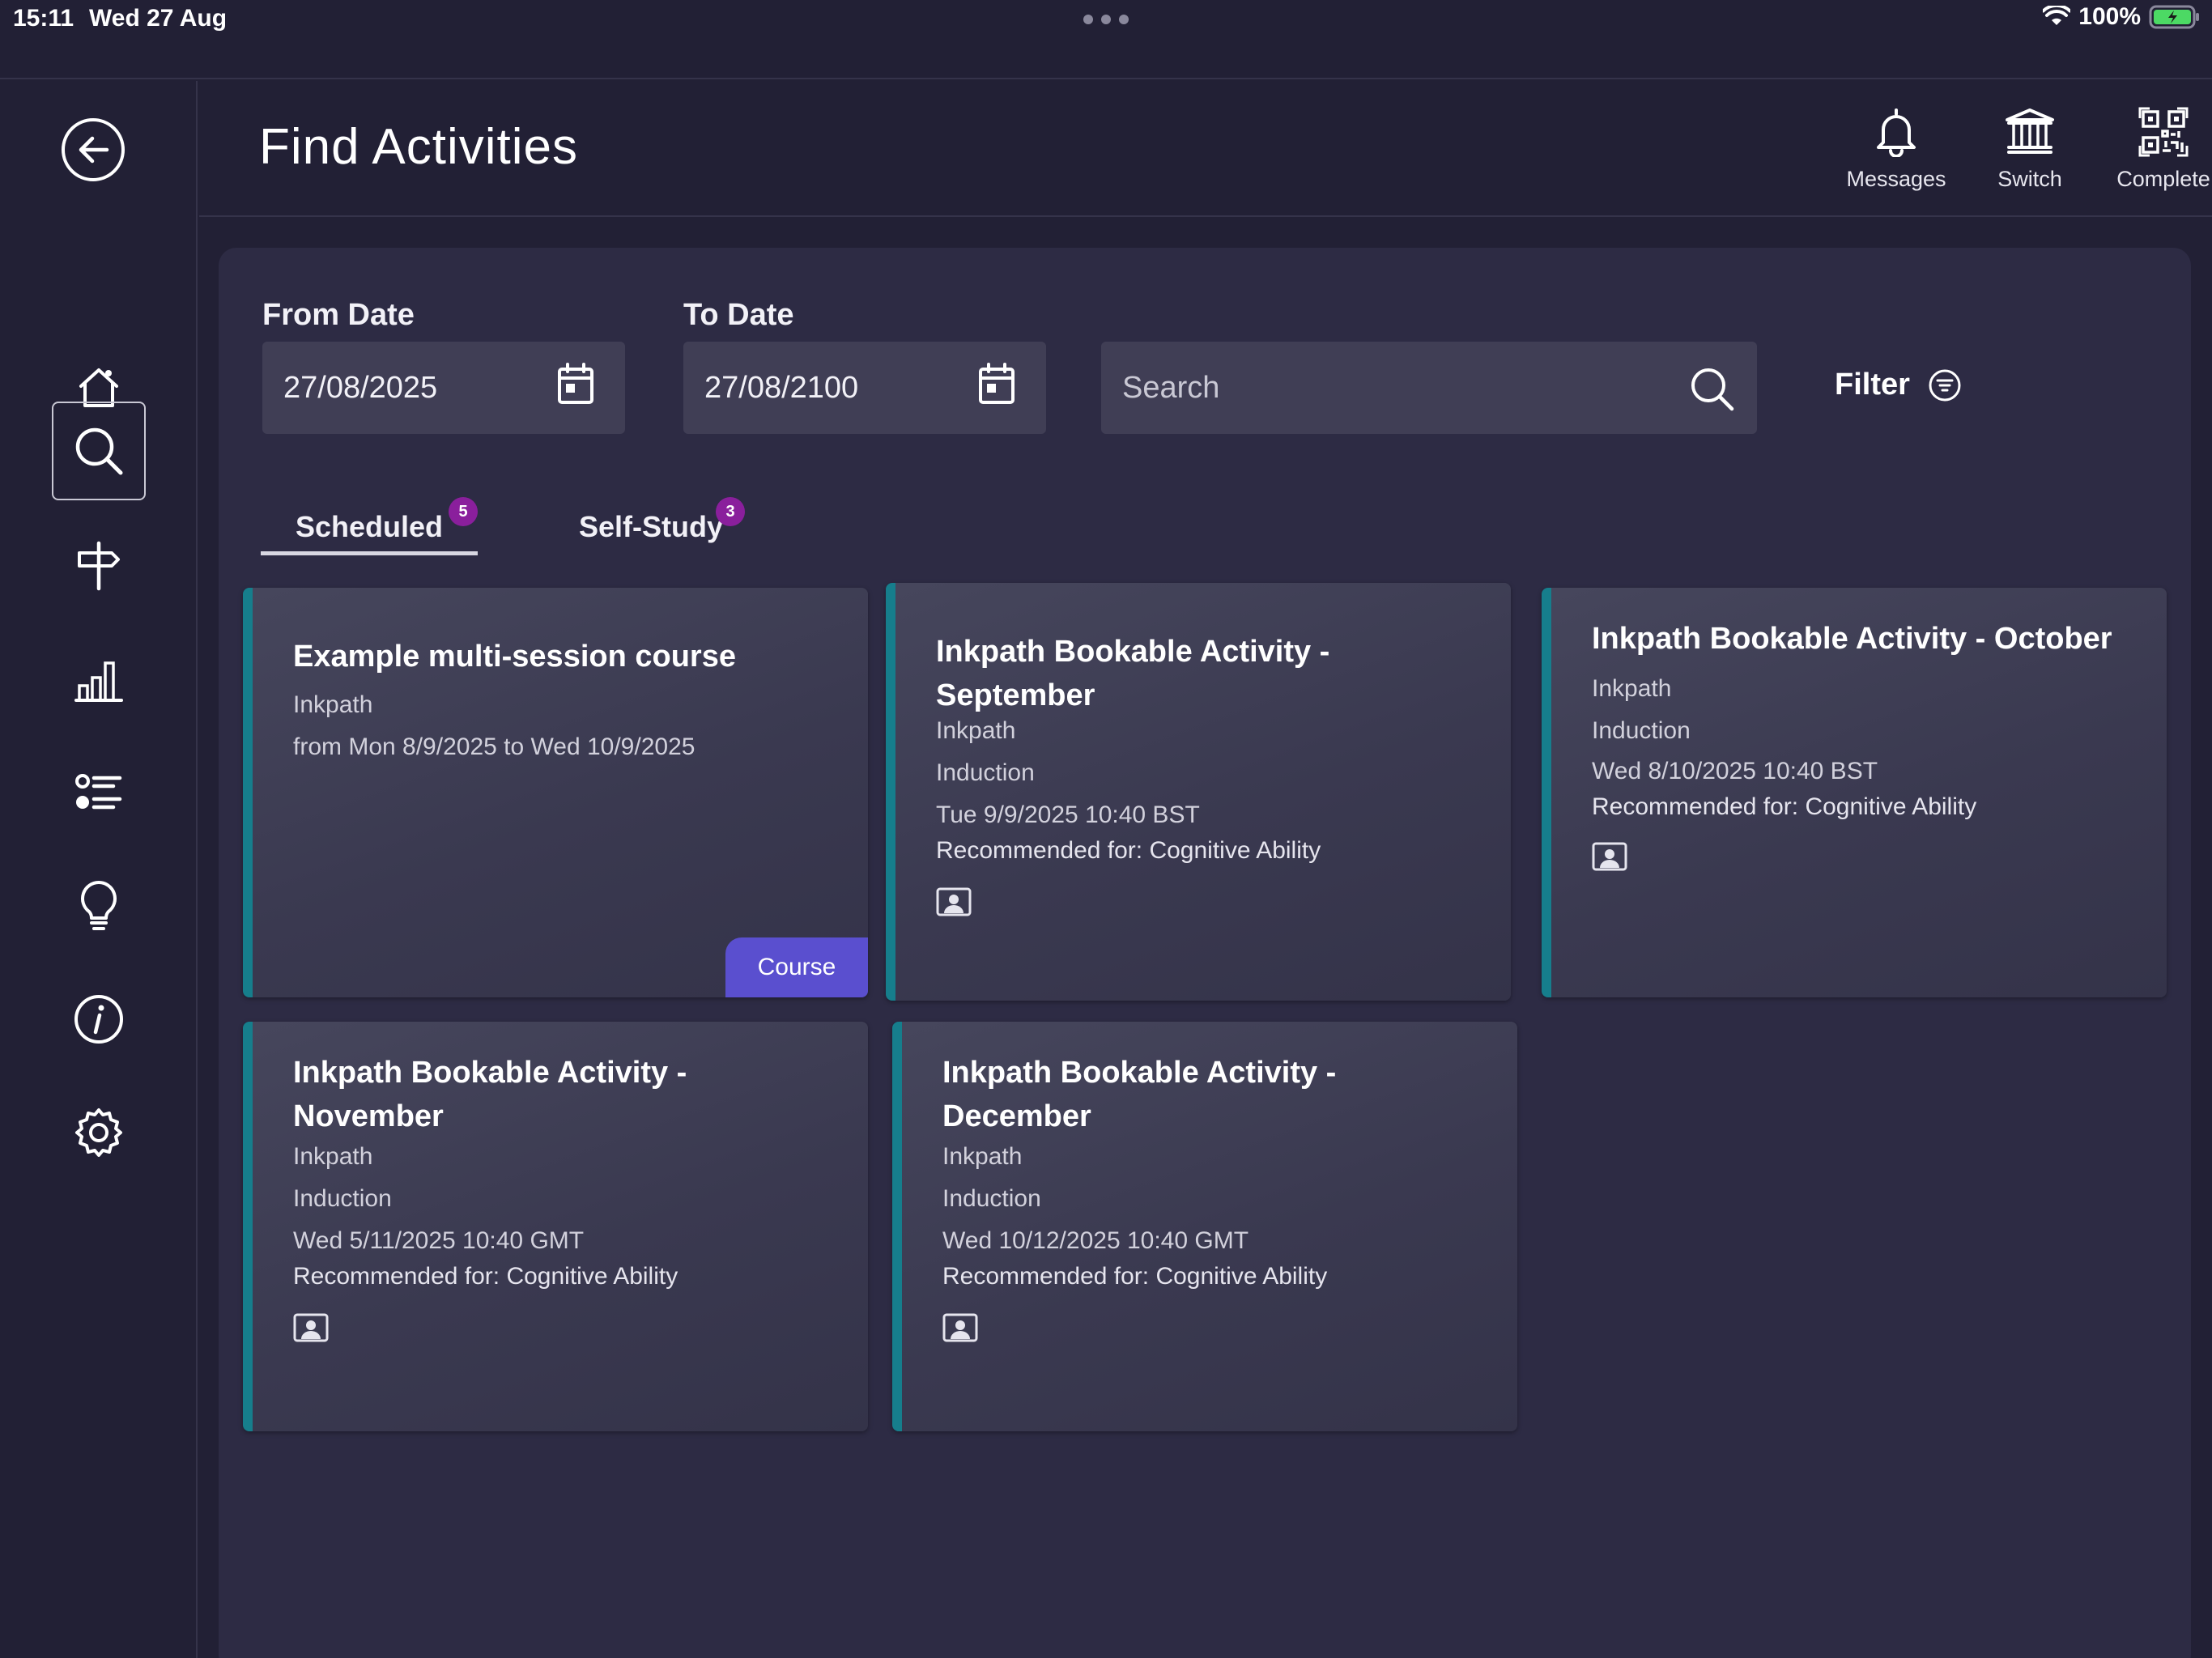 The image size is (2212, 1658). I want to click on scheduled-count-badge: 5, so click(464, 511).